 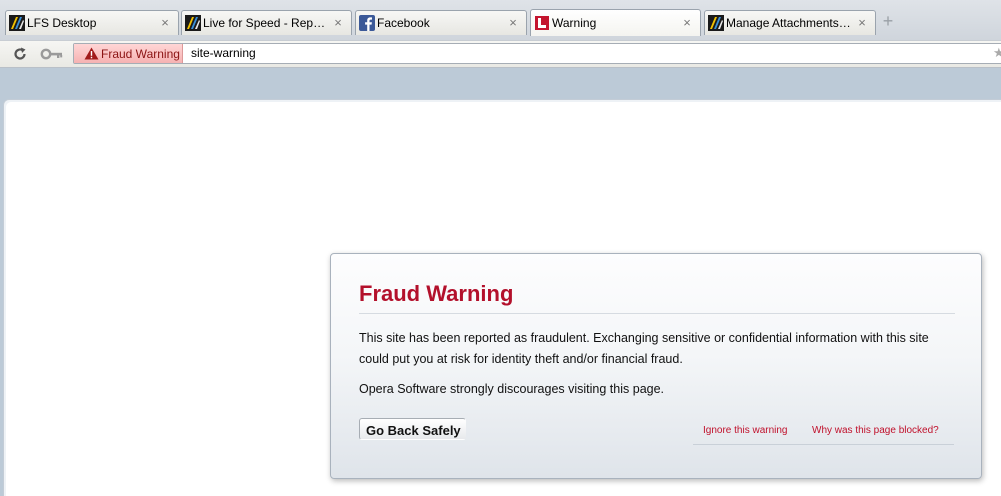 I want to click on key-icon, so click(x=52, y=54).